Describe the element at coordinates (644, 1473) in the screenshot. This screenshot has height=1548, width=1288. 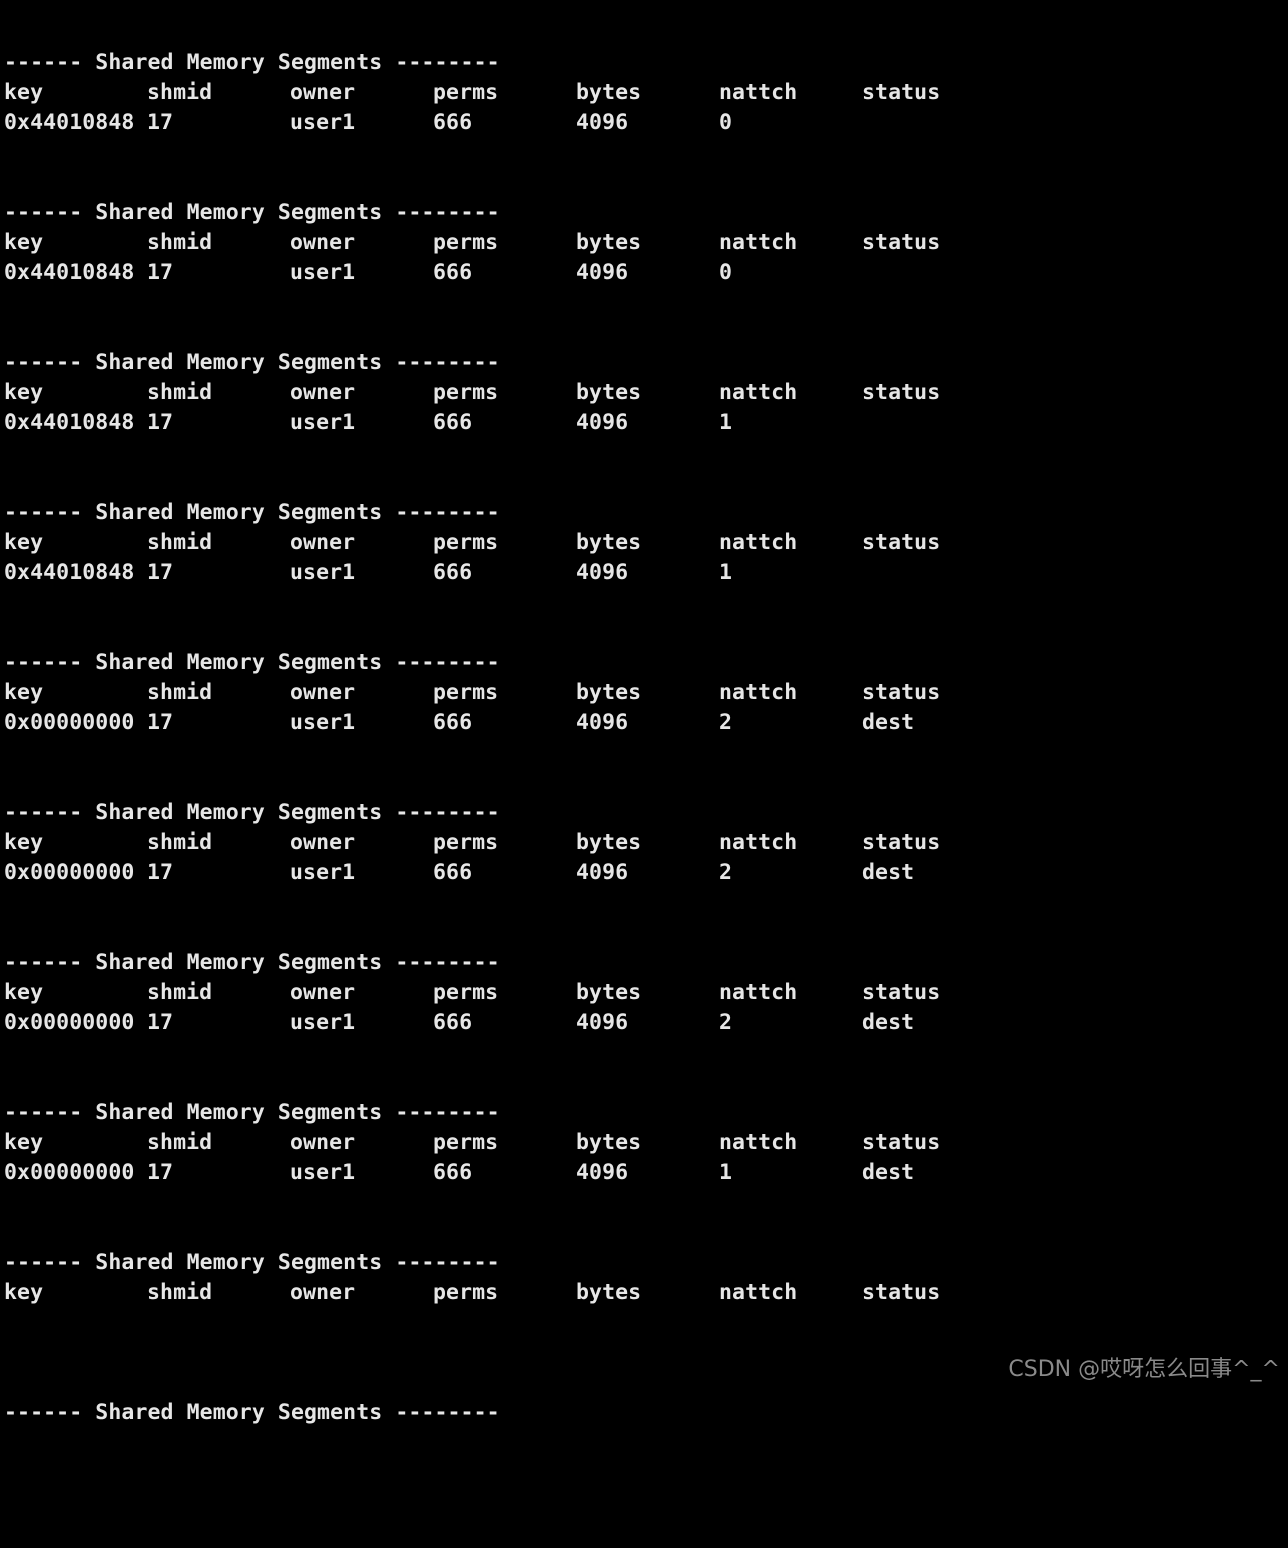
I see `shm-segment-block: ------ Shared Memory Segments --------` at that location.